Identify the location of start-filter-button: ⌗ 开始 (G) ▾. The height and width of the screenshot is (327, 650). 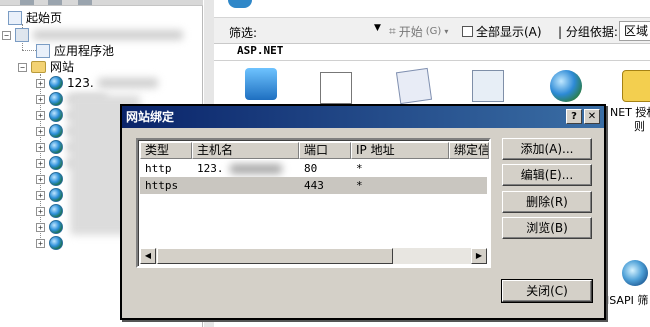
(418, 31).